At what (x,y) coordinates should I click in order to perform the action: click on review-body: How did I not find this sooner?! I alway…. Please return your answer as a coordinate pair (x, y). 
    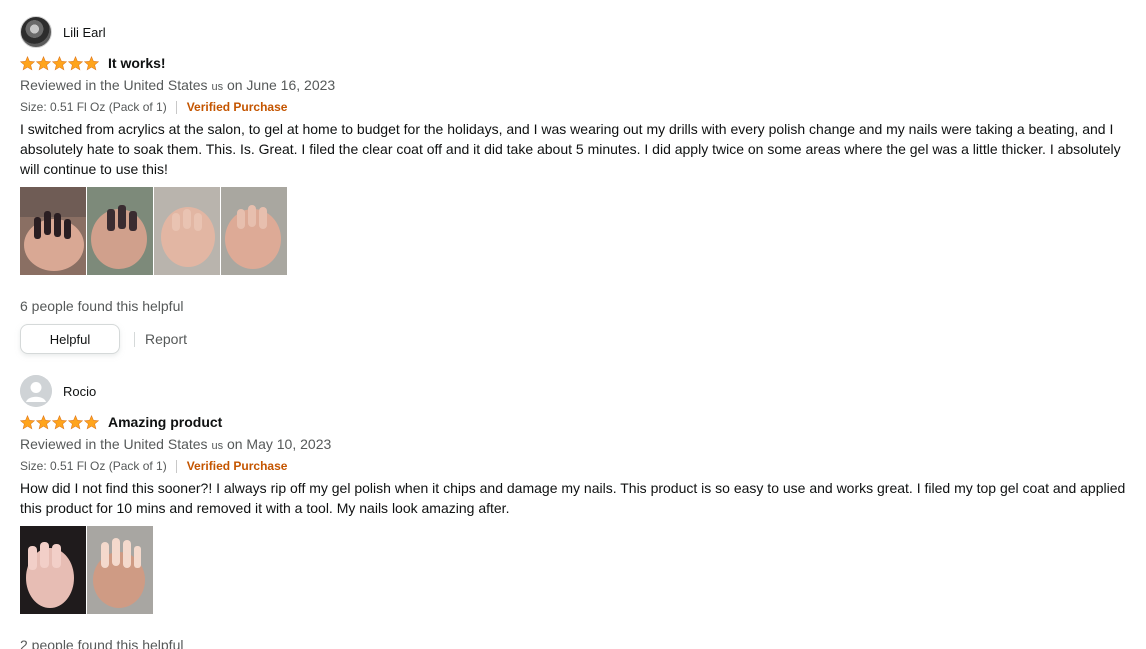
    Looking at the image, I should click on (573, 498).